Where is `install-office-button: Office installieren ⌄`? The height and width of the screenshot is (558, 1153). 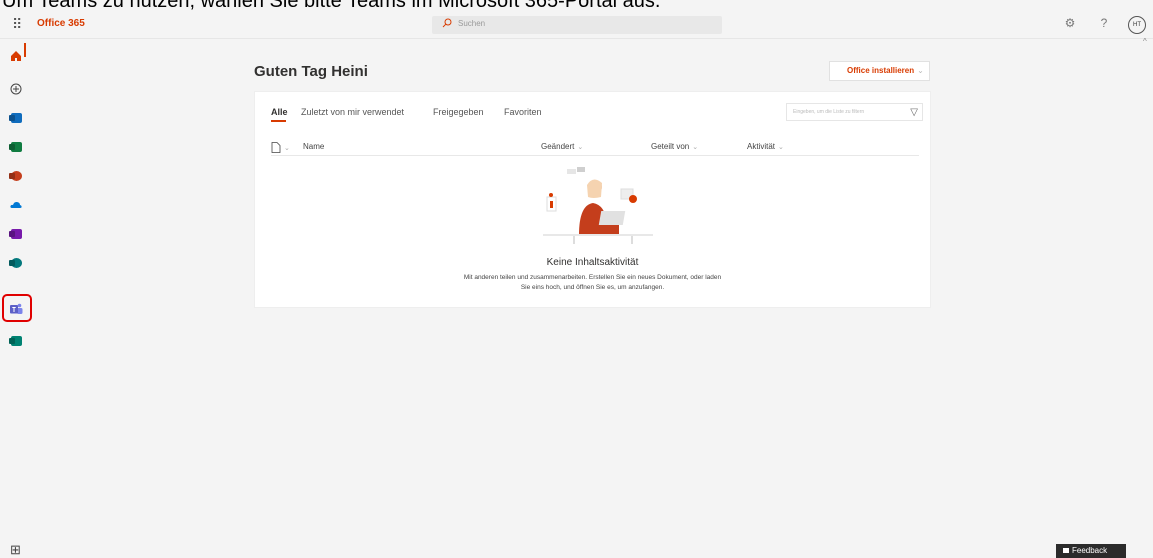
install-office-button: Office installieren ⌄ is located at coordinates (879, 71).